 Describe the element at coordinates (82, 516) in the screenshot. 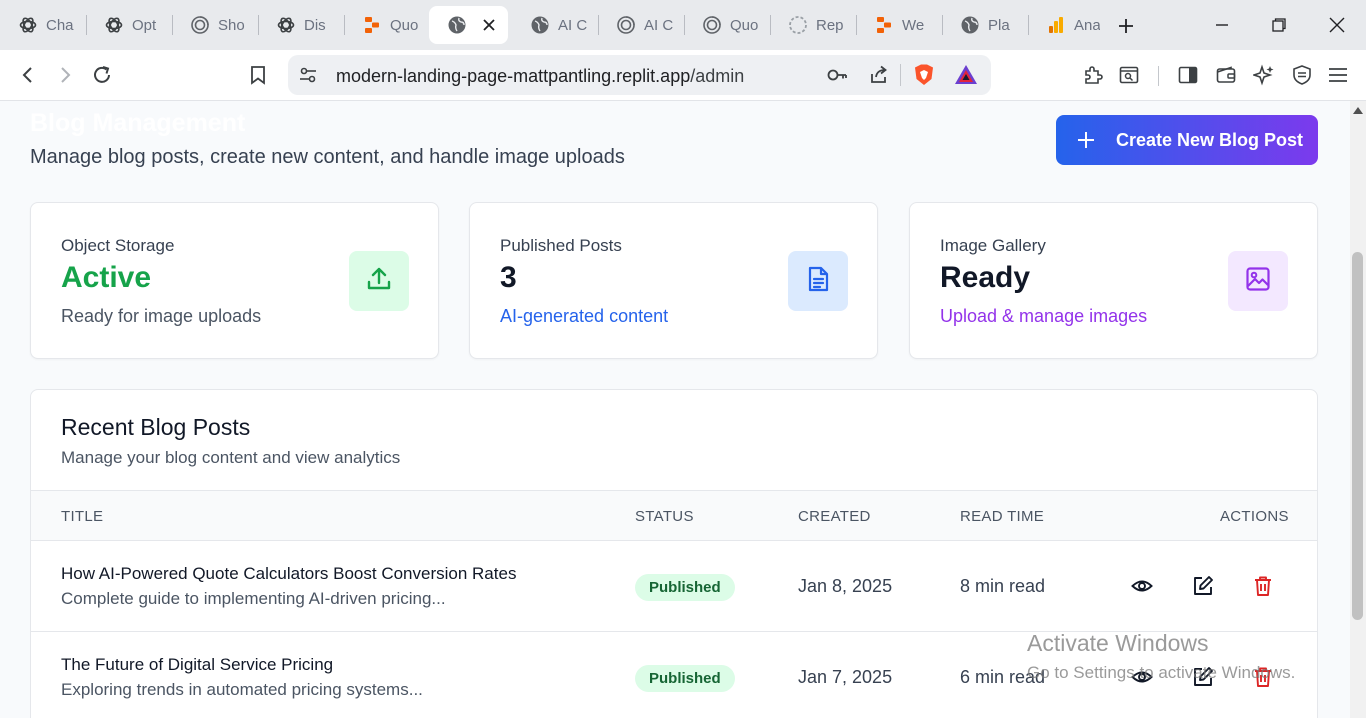

I see `column-header-title: TITLE` at that location.